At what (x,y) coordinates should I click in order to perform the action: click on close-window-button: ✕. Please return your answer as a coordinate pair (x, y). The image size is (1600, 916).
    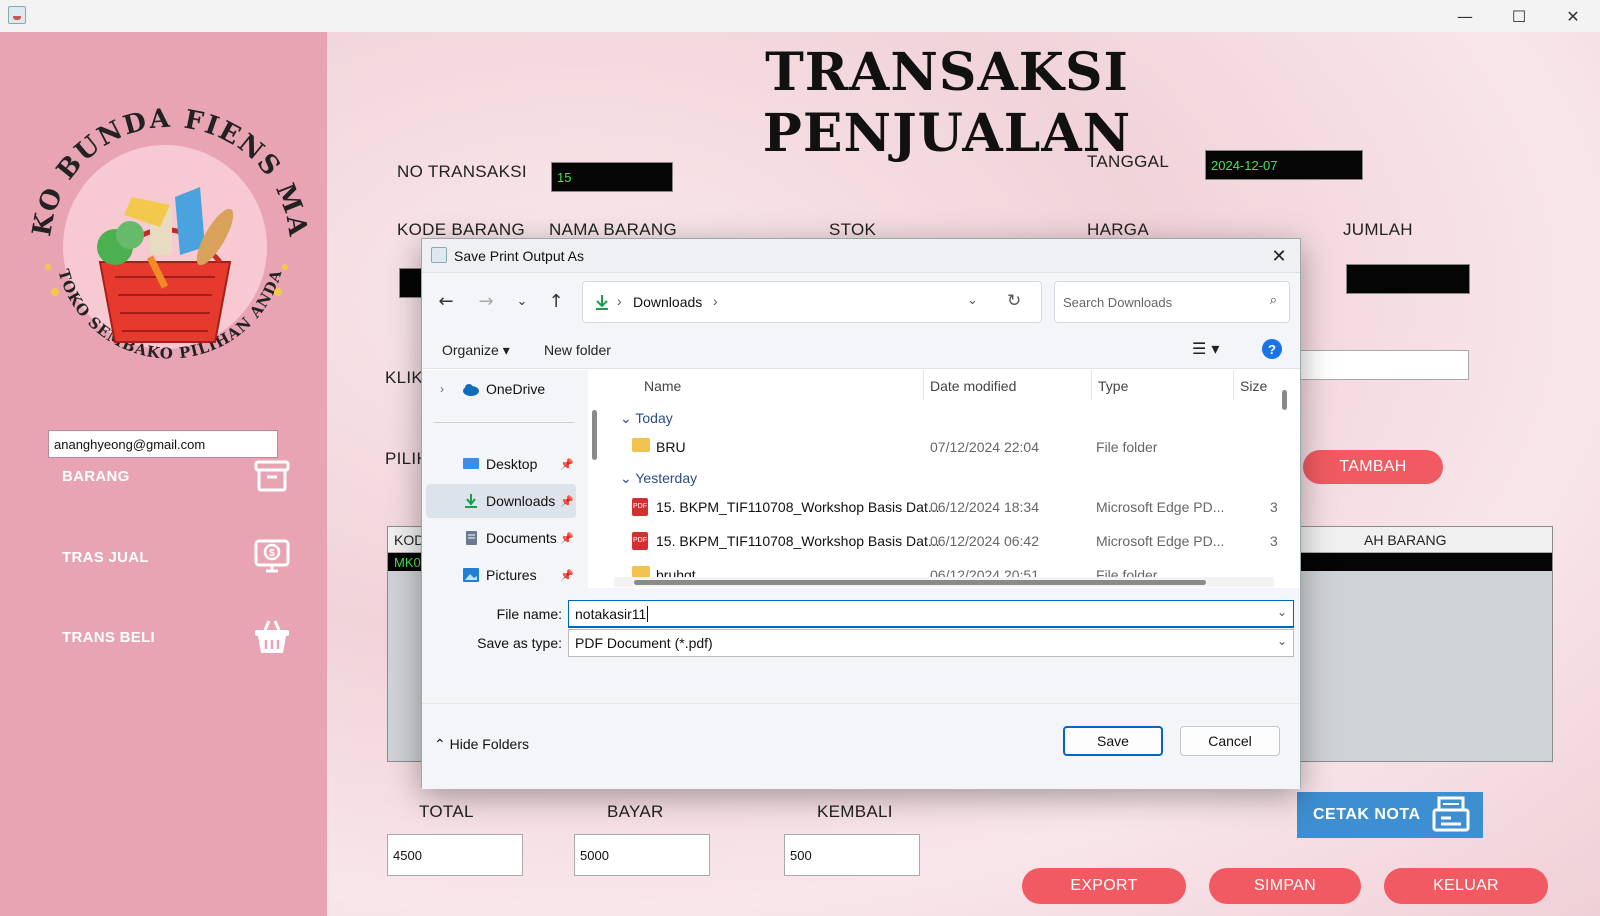
    Looking at the image, I should click on (1573, 16).